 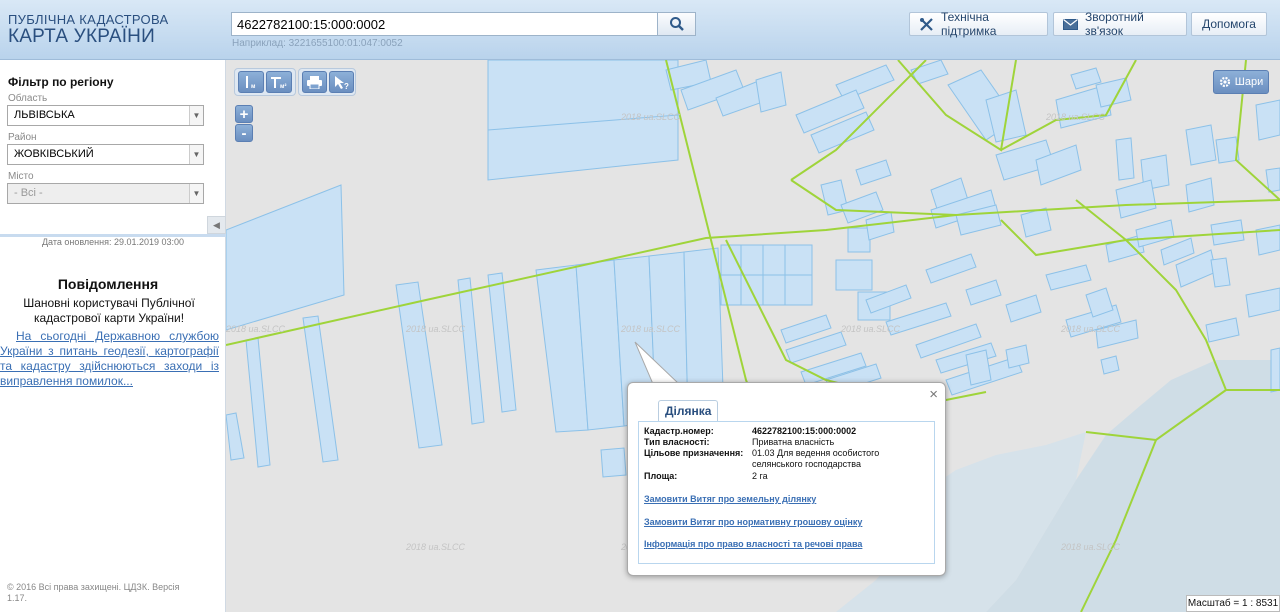 I want to click on ruler-icon: м, so click(x=251, y=82).